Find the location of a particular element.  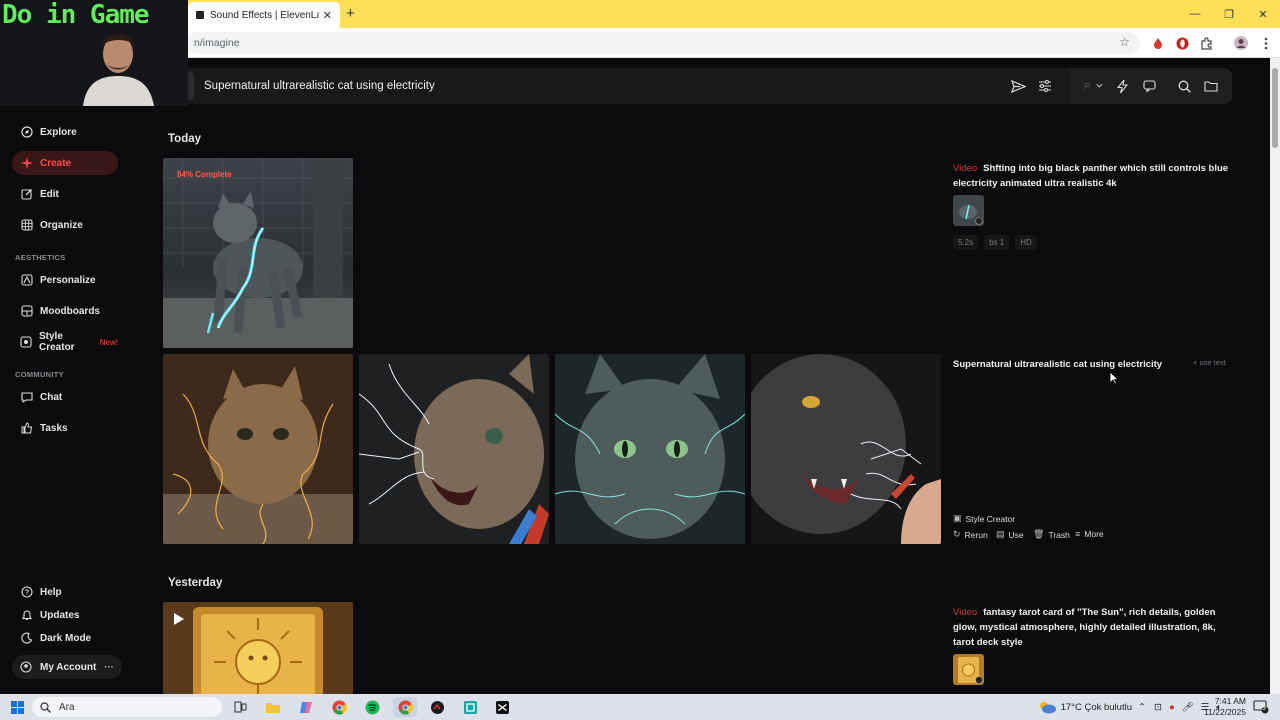

mic-icon: 🎤︎ is located at coordinates (1188, 707).